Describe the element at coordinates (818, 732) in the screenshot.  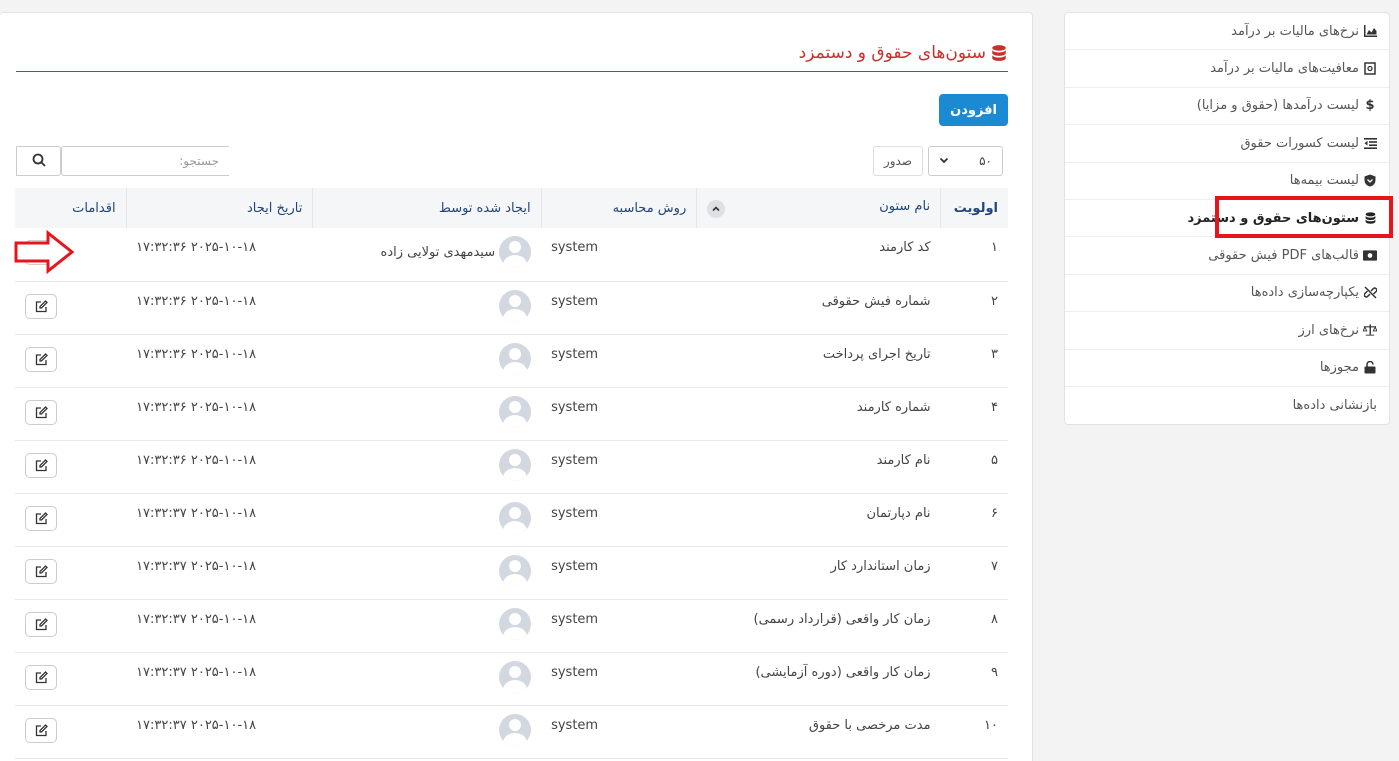
I see `cell-name: مدت مرخصی با حقوق` at that location.